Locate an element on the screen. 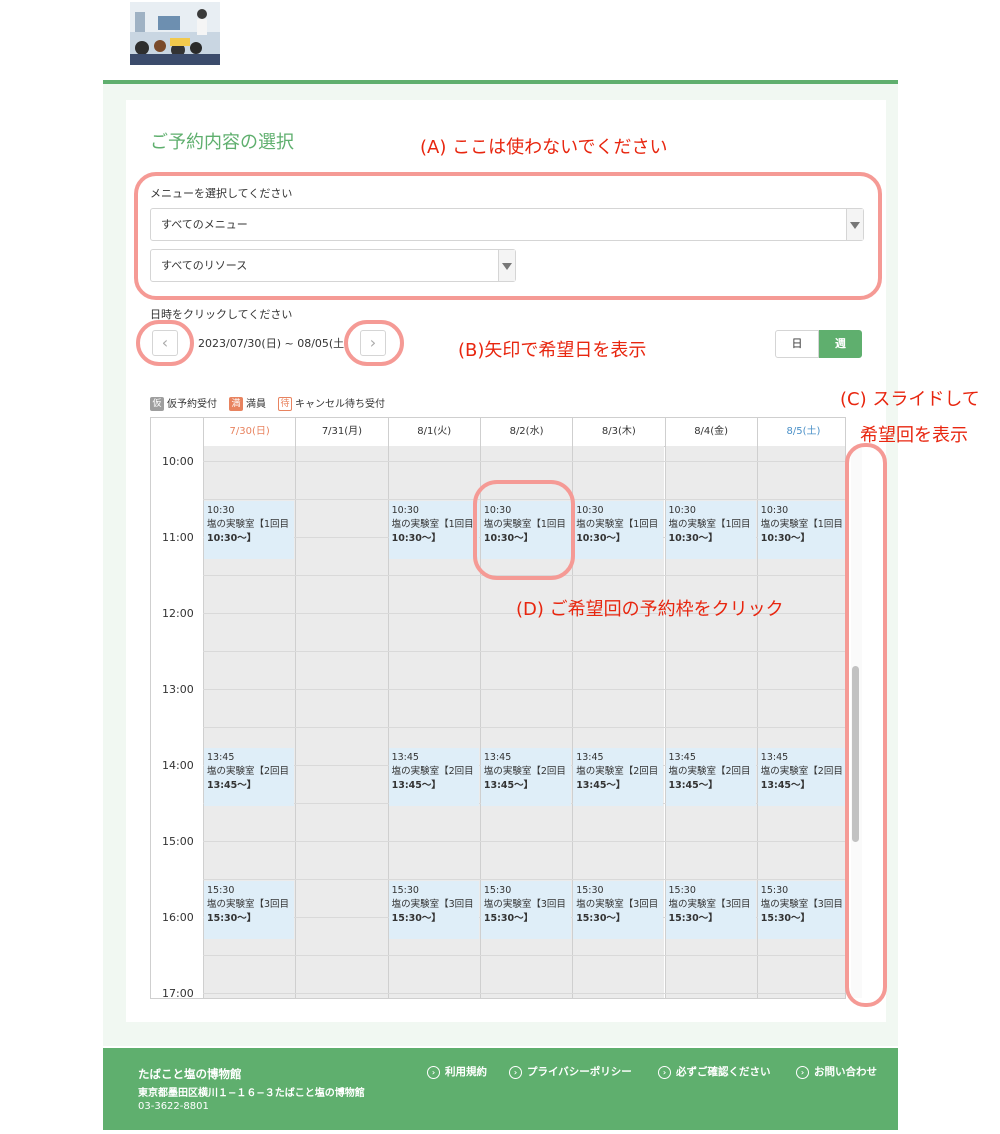  legend-item: 仮仮予約受付 is located at coordinates (183, 404).